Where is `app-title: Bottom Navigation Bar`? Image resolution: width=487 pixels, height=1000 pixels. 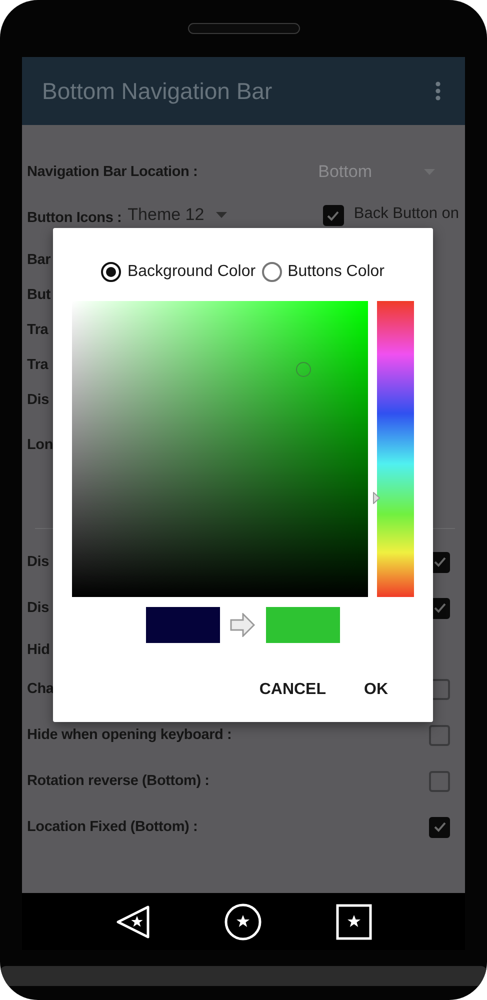
app-title: Bottom Navigation Bar is located at coordinates (157, 91).